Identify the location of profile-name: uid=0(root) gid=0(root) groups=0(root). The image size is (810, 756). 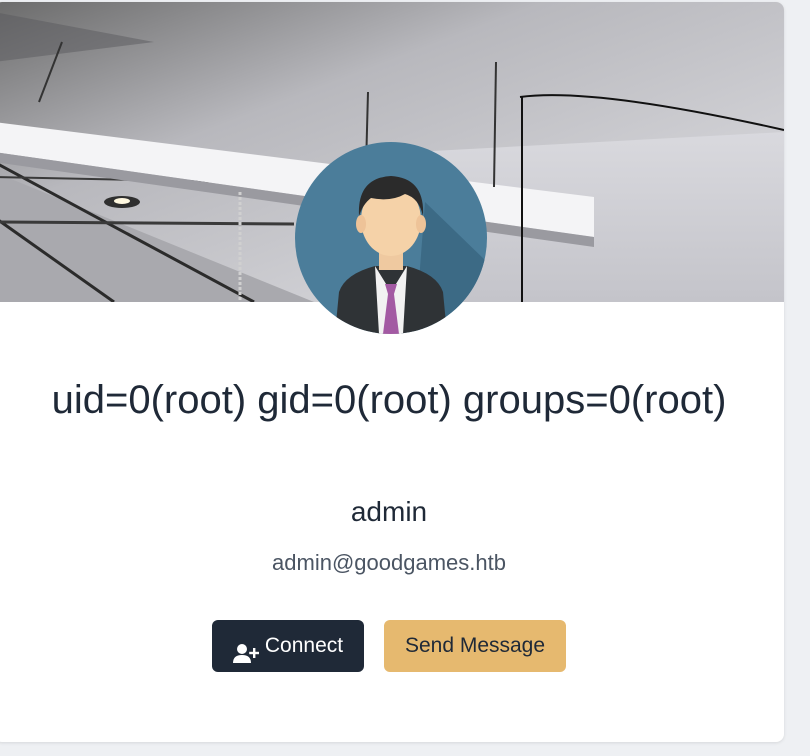
(389, 400).